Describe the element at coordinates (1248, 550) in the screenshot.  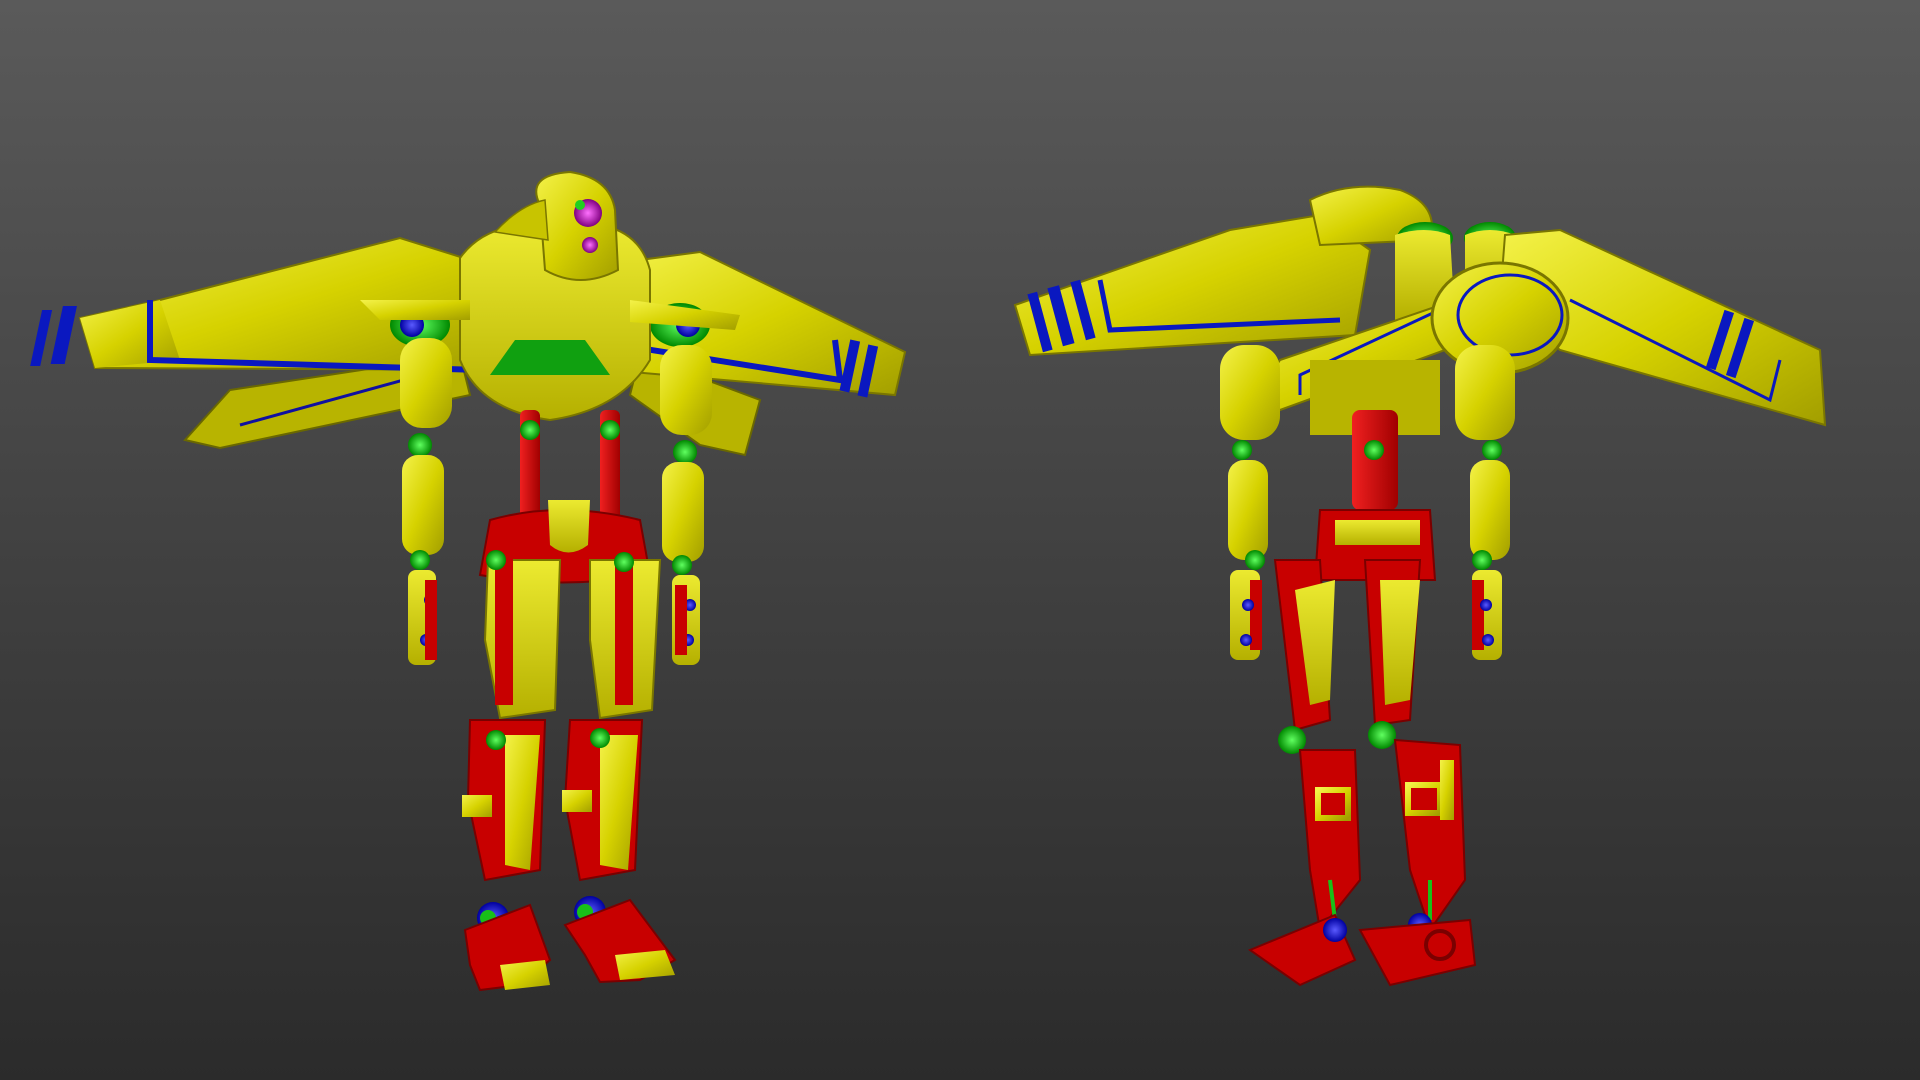
I see `back-left-arm` at that location.